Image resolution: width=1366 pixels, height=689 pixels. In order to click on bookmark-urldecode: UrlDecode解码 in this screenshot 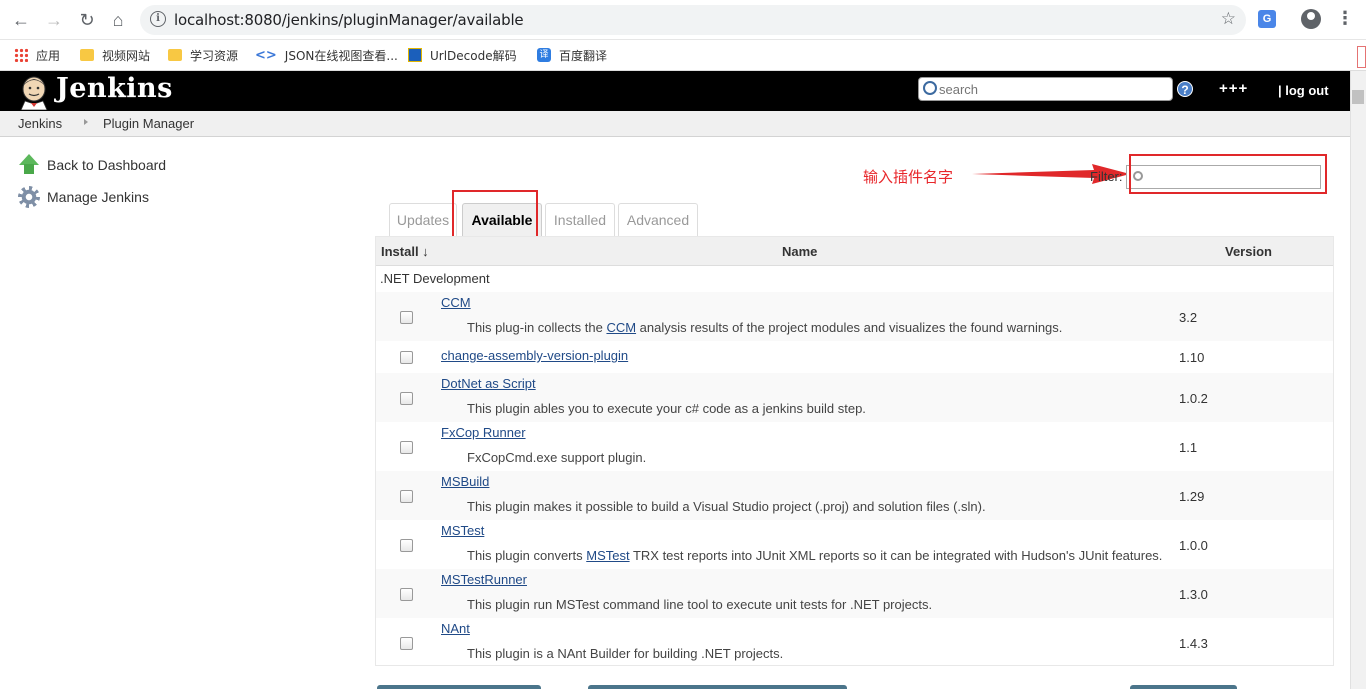, I will do `click(462, 55)`.